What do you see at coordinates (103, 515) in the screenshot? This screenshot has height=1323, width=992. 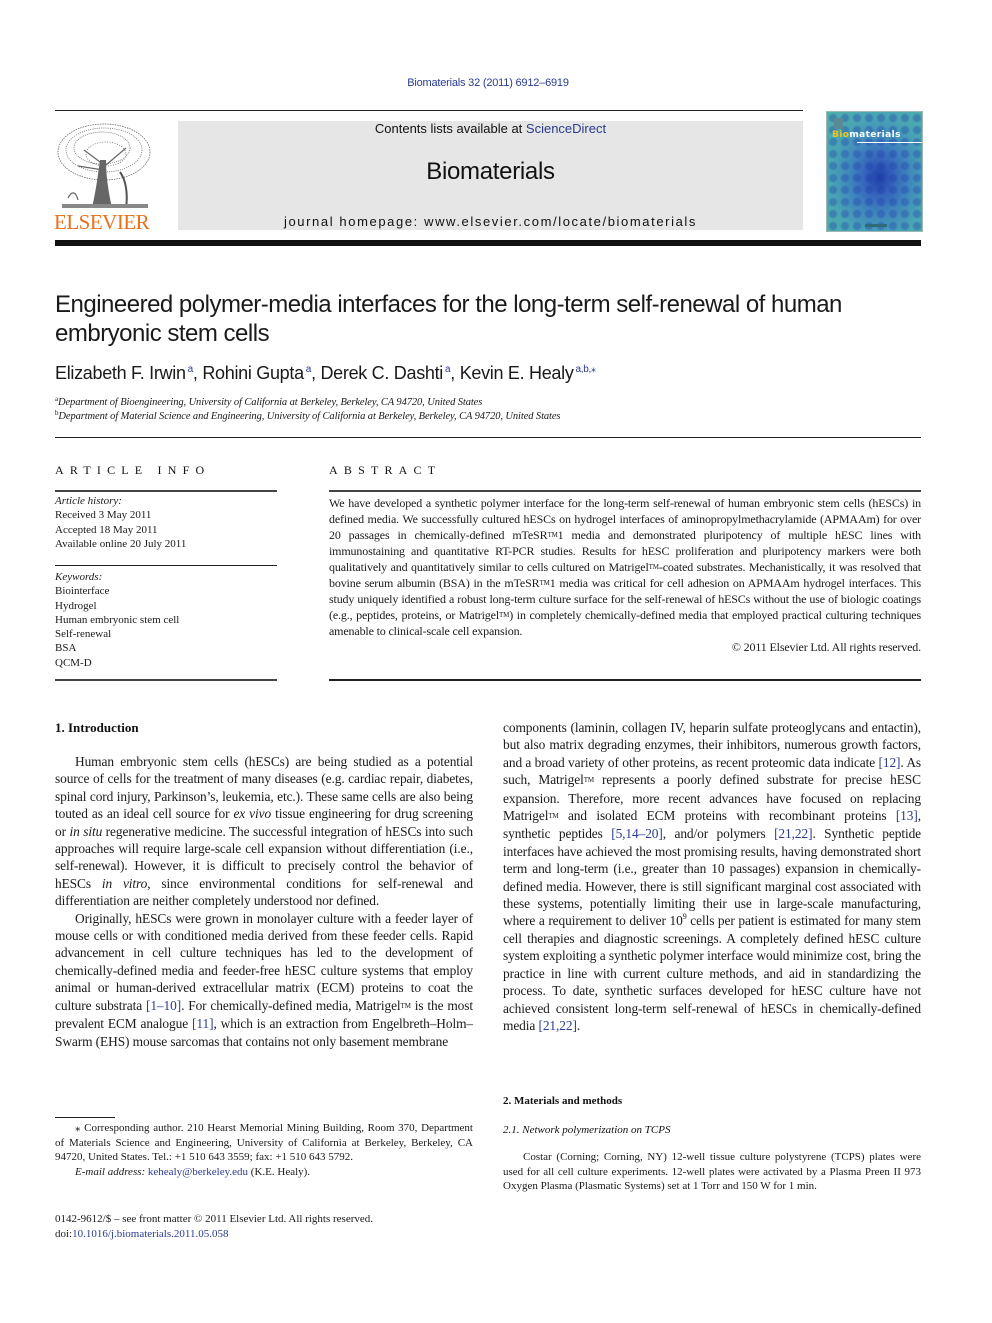 I see `history-received: Received 3 May 2011` at bounding box center [103, 515].